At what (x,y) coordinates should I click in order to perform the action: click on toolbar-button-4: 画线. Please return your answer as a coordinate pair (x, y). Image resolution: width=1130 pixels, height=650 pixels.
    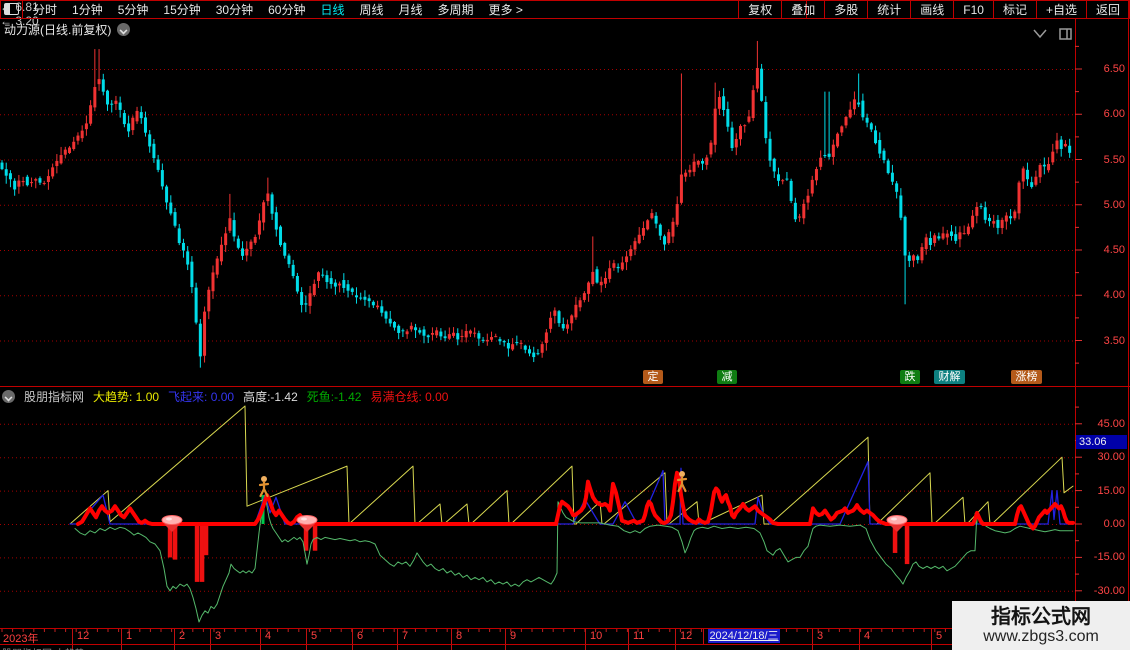
    Looking at the image, I should click on (931, 9).